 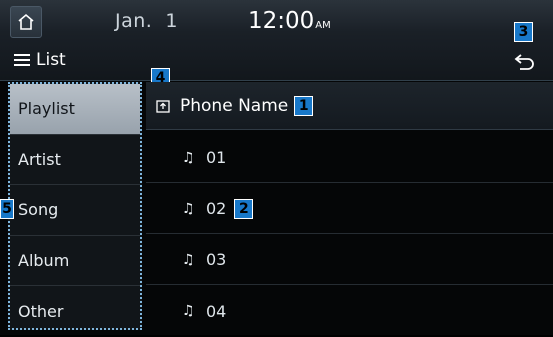 What do you see at coordinates (349, 106) in the screenshot?
I see `folder-row: Phone Name 1` at bounding box center [349, 106].